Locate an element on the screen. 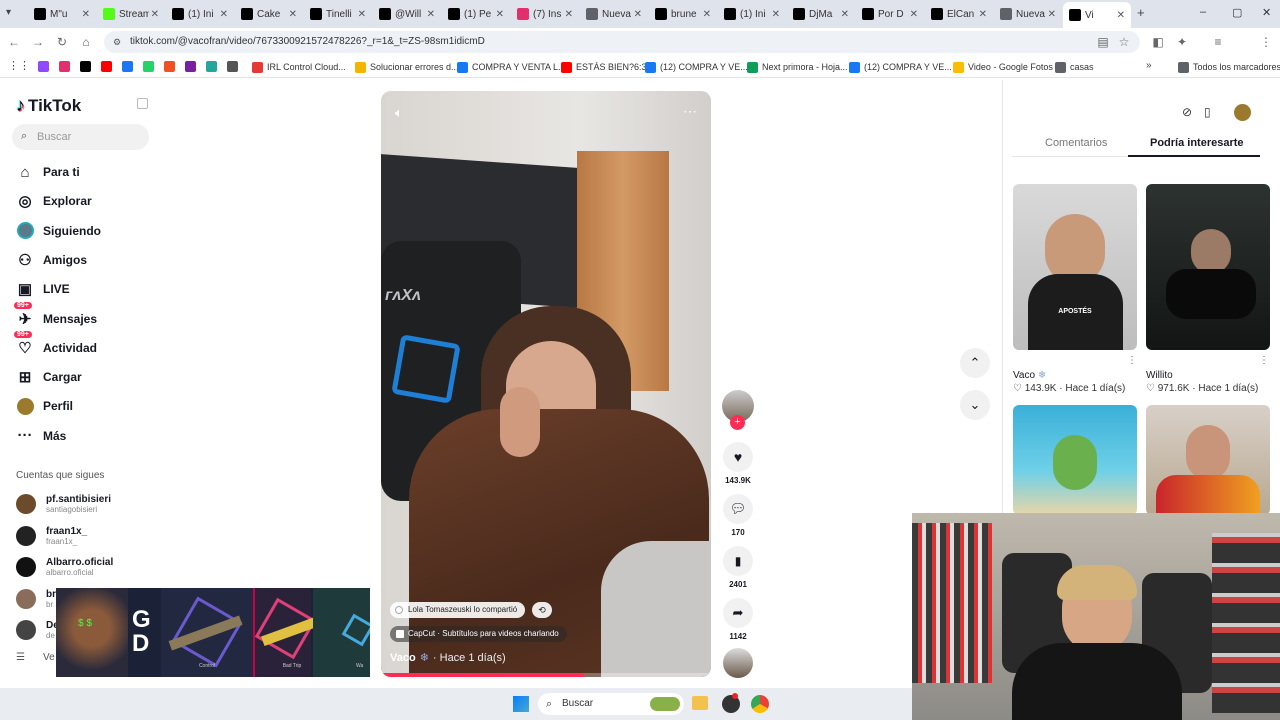 The image size is (1280, 720). new-tab-icon: + is located at coordinates (1141, 12).